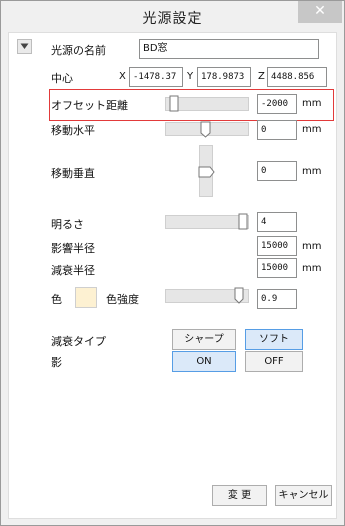 This screenshot has height=526, width=345. What do you see at coordinates (89, 105) in the screenshot?
I see `offset-label: オフセット距離` at bounding box center [89, 105].